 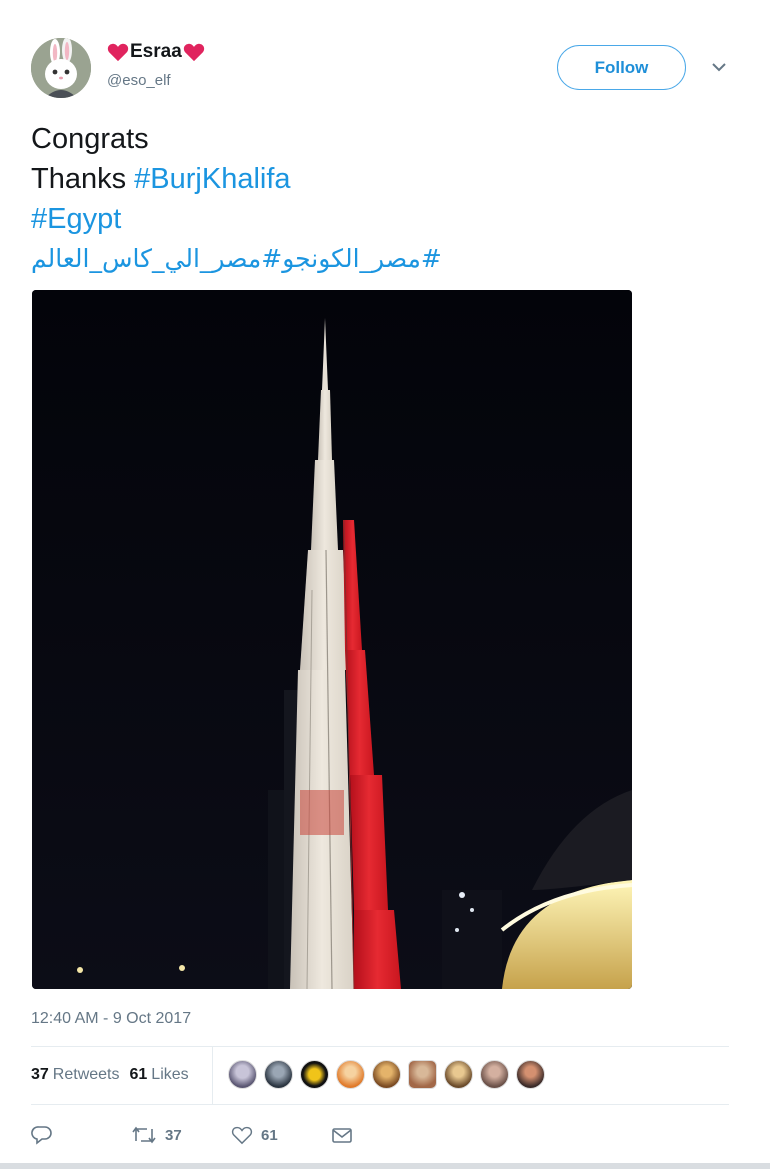 I want to click on tweet-line: #مصر_الكونجو#مصر_الي_كاس_العالم, so click(x=381, y=259).